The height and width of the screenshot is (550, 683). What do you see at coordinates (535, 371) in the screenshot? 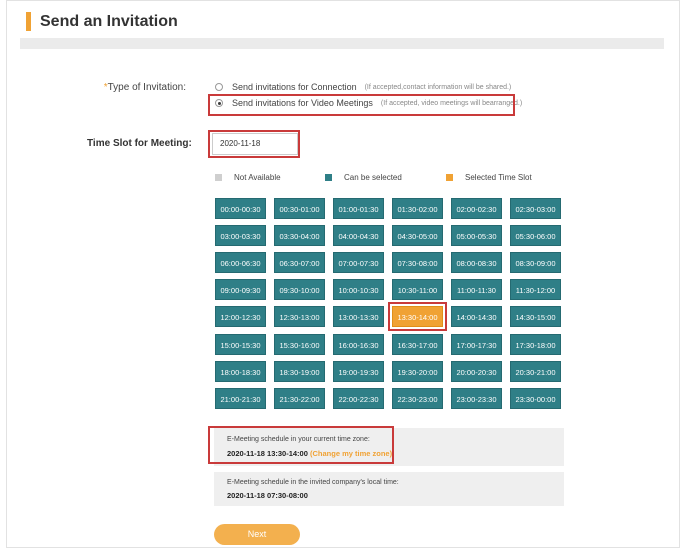
I see `time-slot-20:30-21:00: 20:30-21:00` at bounding box center [535, 371].